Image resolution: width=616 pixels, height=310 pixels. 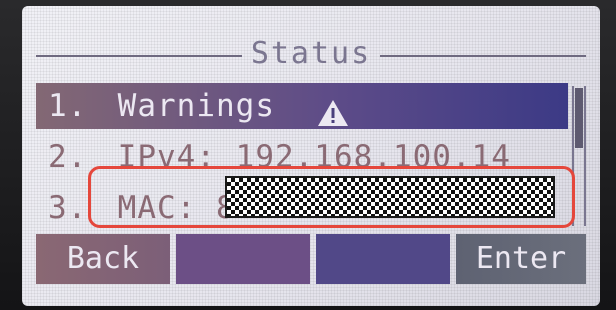 I want to click on screen-header: Status, so click(x=311, y=54).